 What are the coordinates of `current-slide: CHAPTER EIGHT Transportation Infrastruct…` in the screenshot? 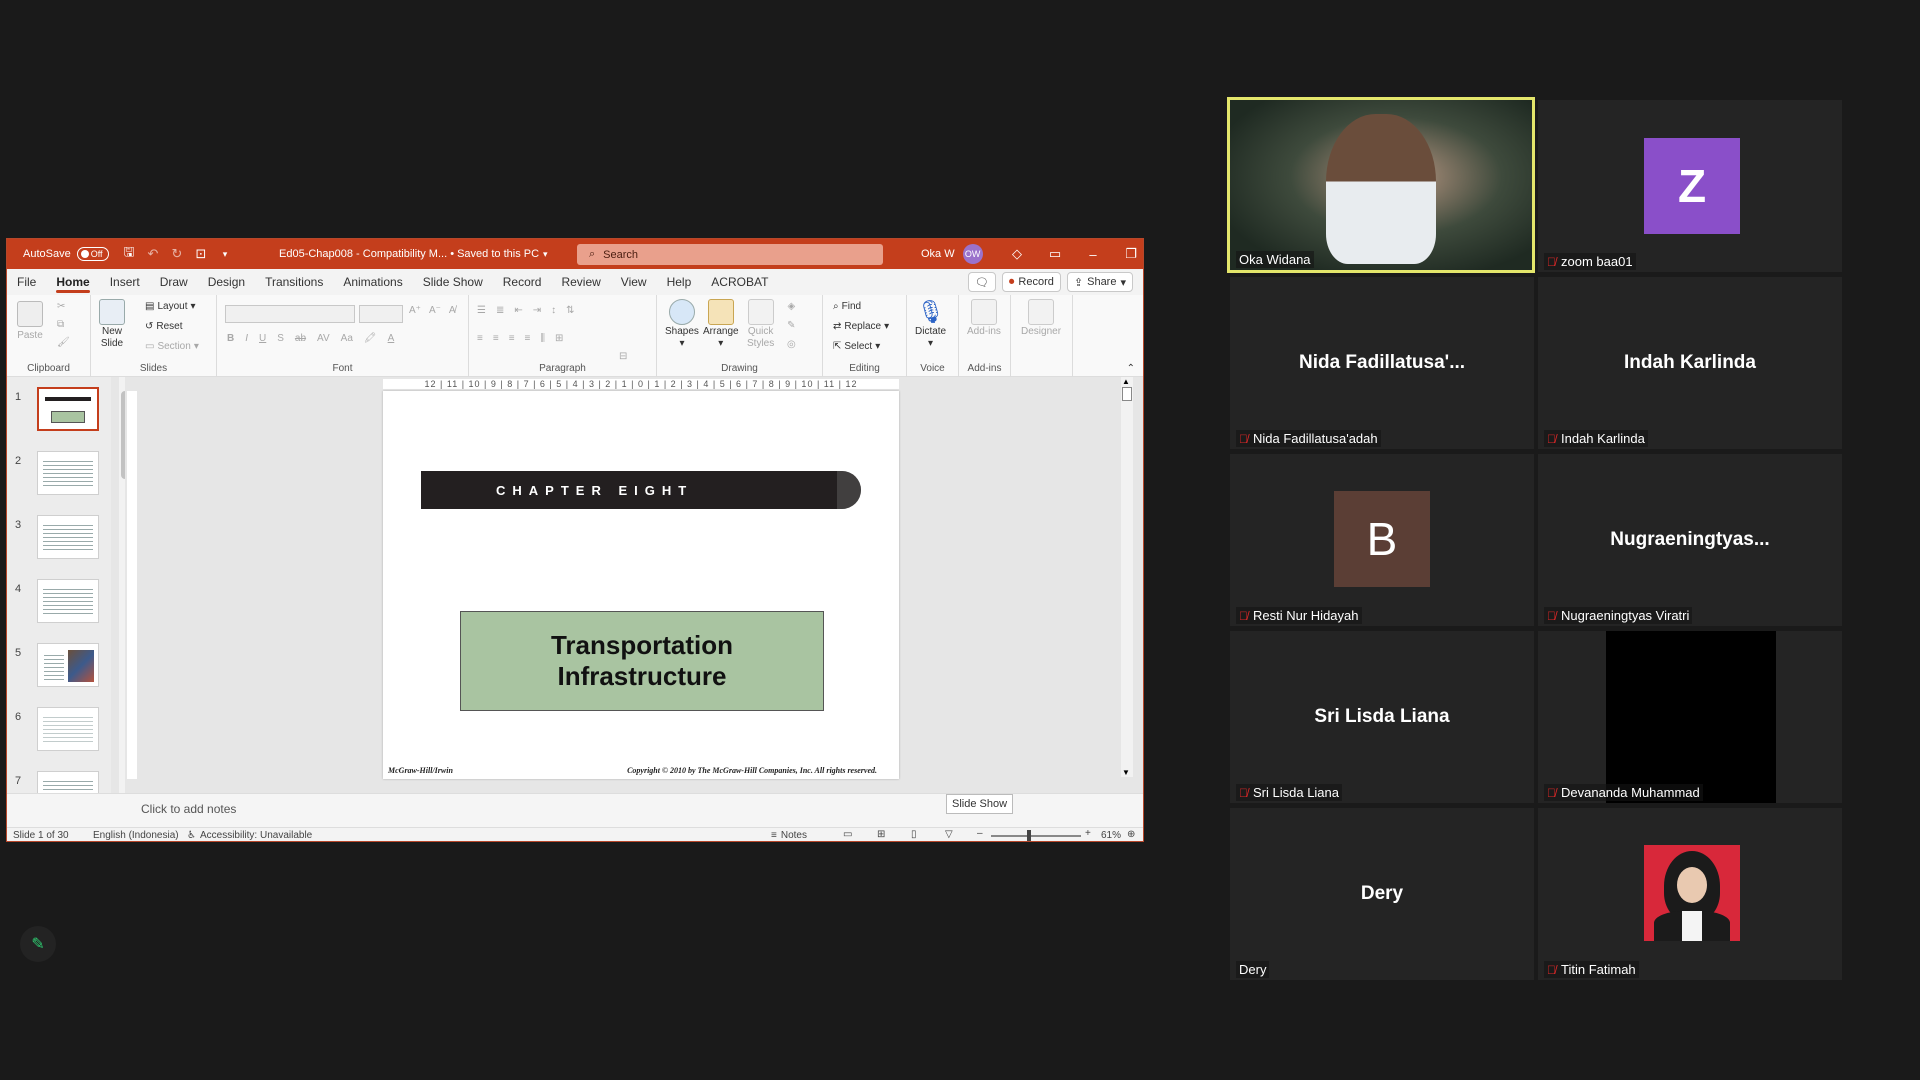 It's located at (641, 585).